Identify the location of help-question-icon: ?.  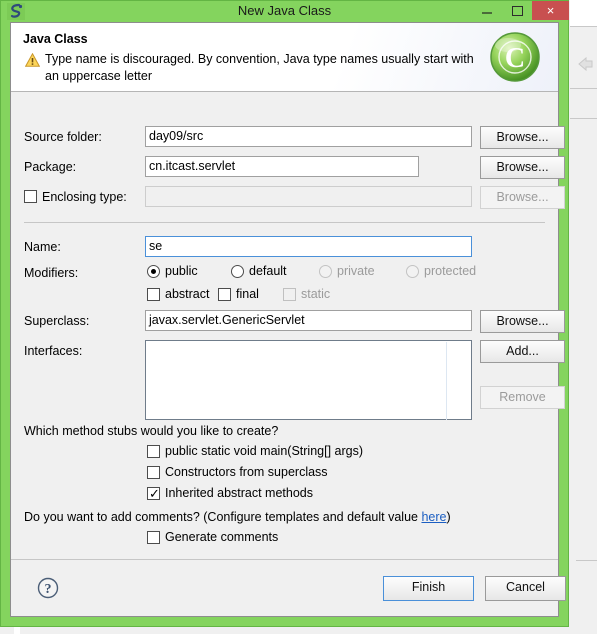
(48, 588).